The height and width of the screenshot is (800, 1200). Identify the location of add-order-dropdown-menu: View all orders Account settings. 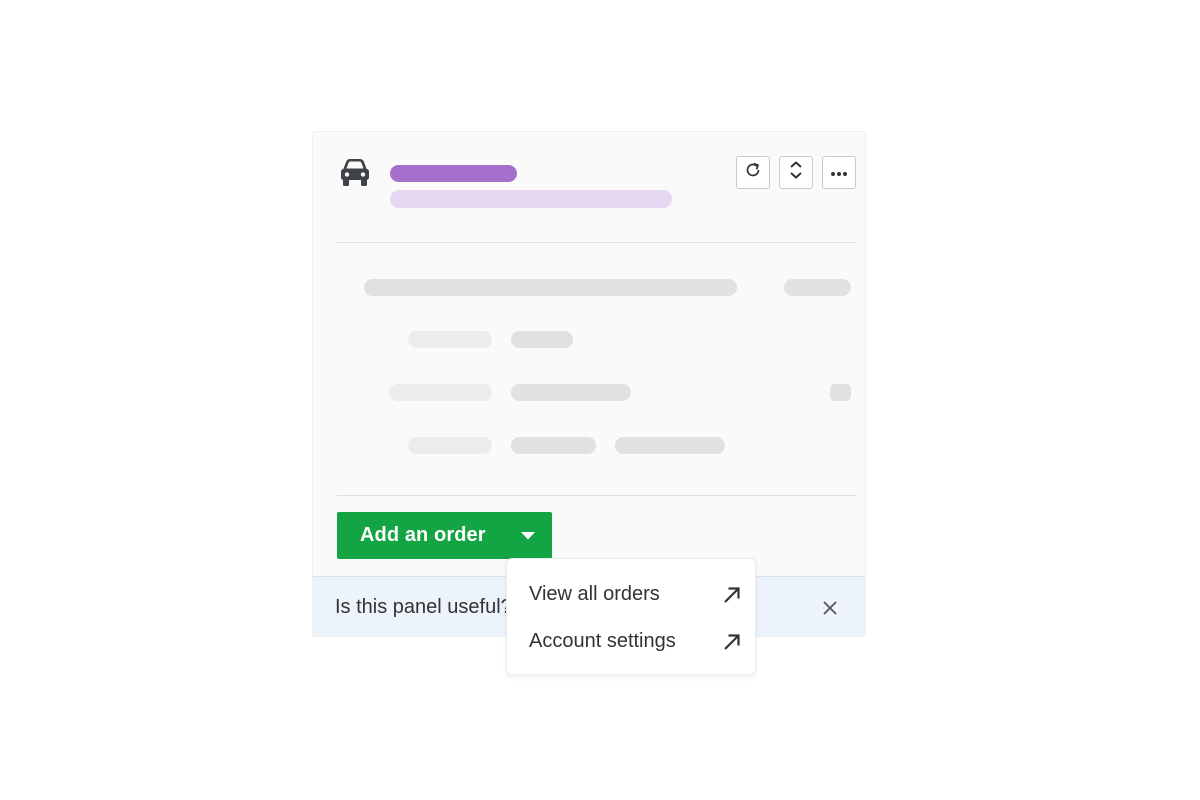
(631, 616).